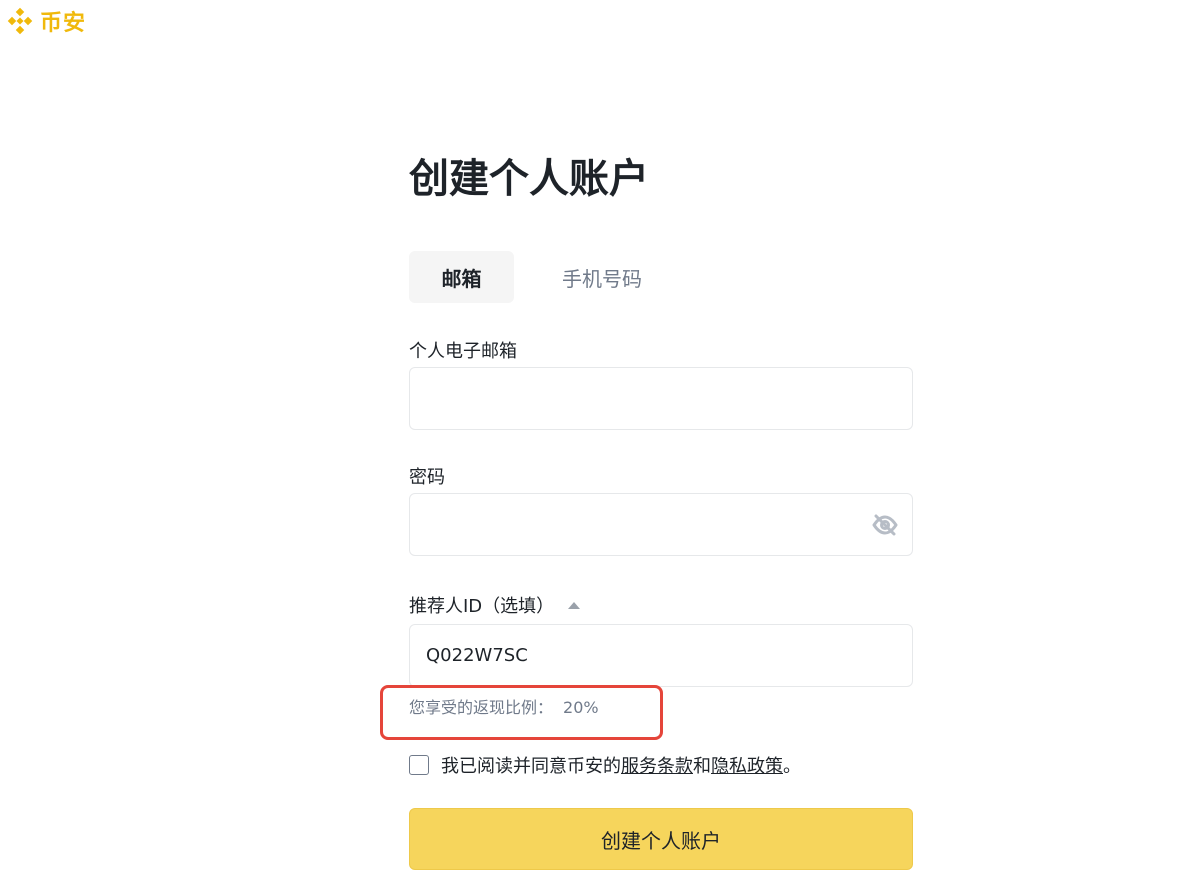 The height and width of the screenshot is (887, 1200). Describe the element at coordinates (792, 766) in the screenshot. I see `agreement-suffix: 。` at that location.